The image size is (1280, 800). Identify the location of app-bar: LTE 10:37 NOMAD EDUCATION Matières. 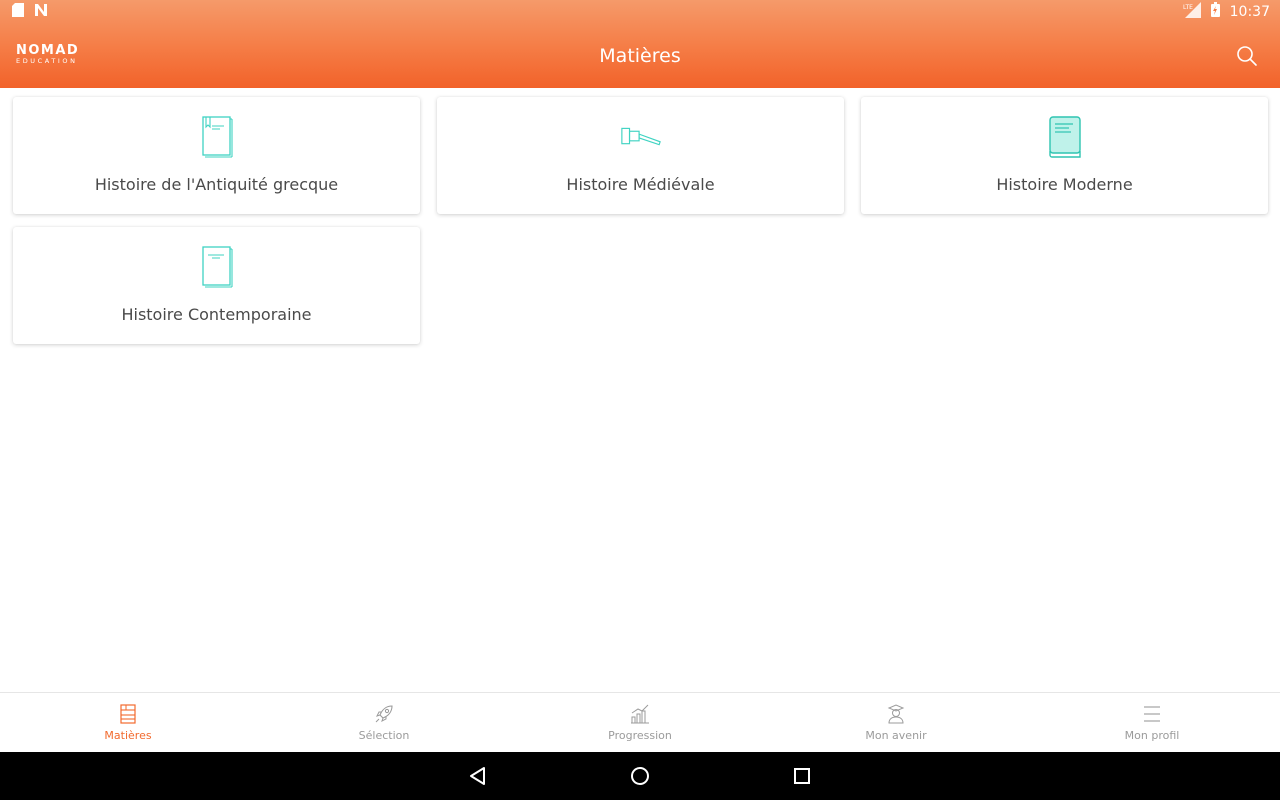
(640, 44).